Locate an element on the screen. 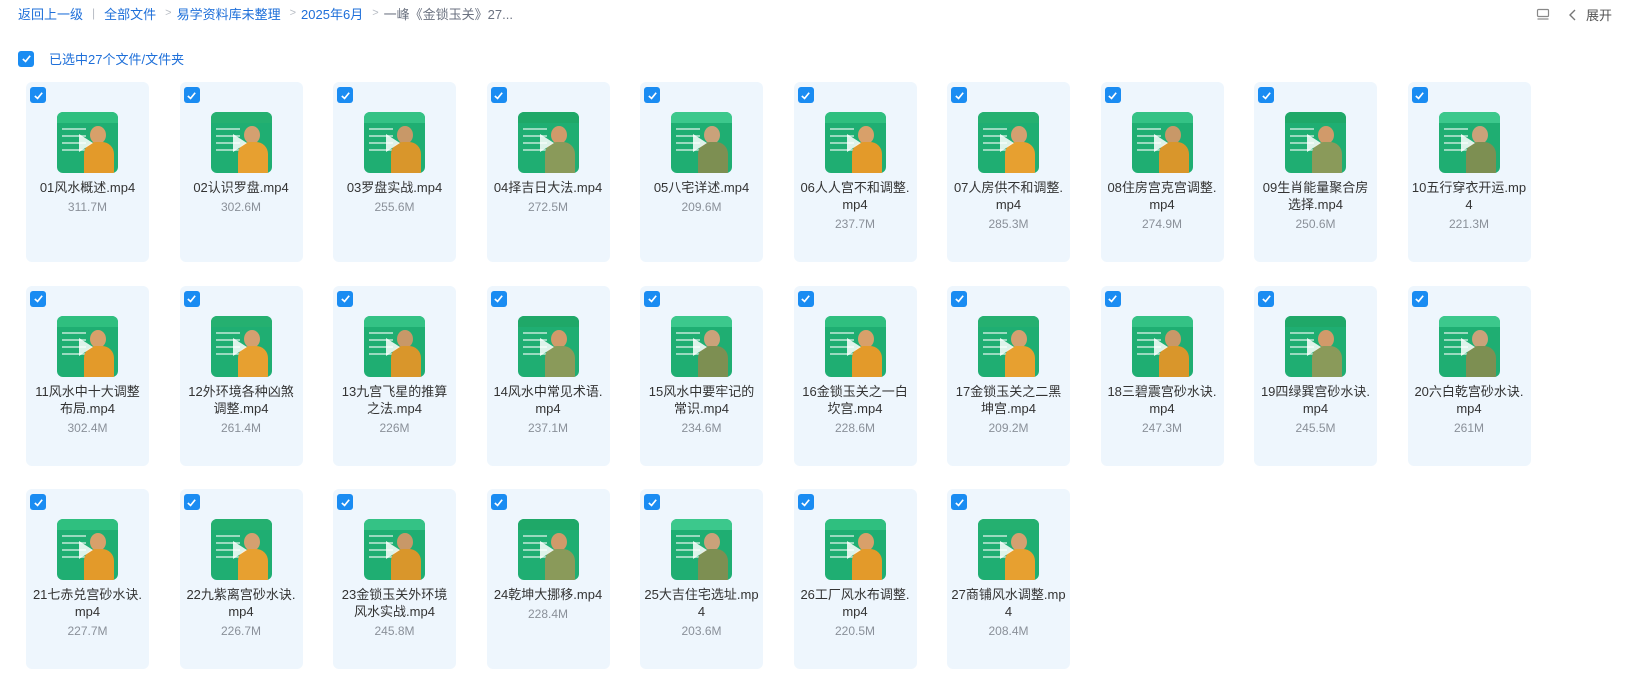  file-name: 06人人宫不和调整.mp4 237.7M is located at coordinates (855, 206).